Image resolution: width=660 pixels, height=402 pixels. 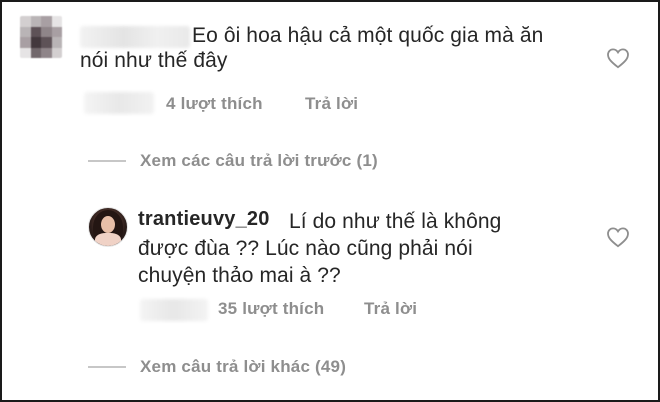 What do you see at coordinates (305, 248) in the screenshot?
I see `reply-text-line2: được đùa ?? Lúc nào cũng phải nói` at bounding box center [305, 248].